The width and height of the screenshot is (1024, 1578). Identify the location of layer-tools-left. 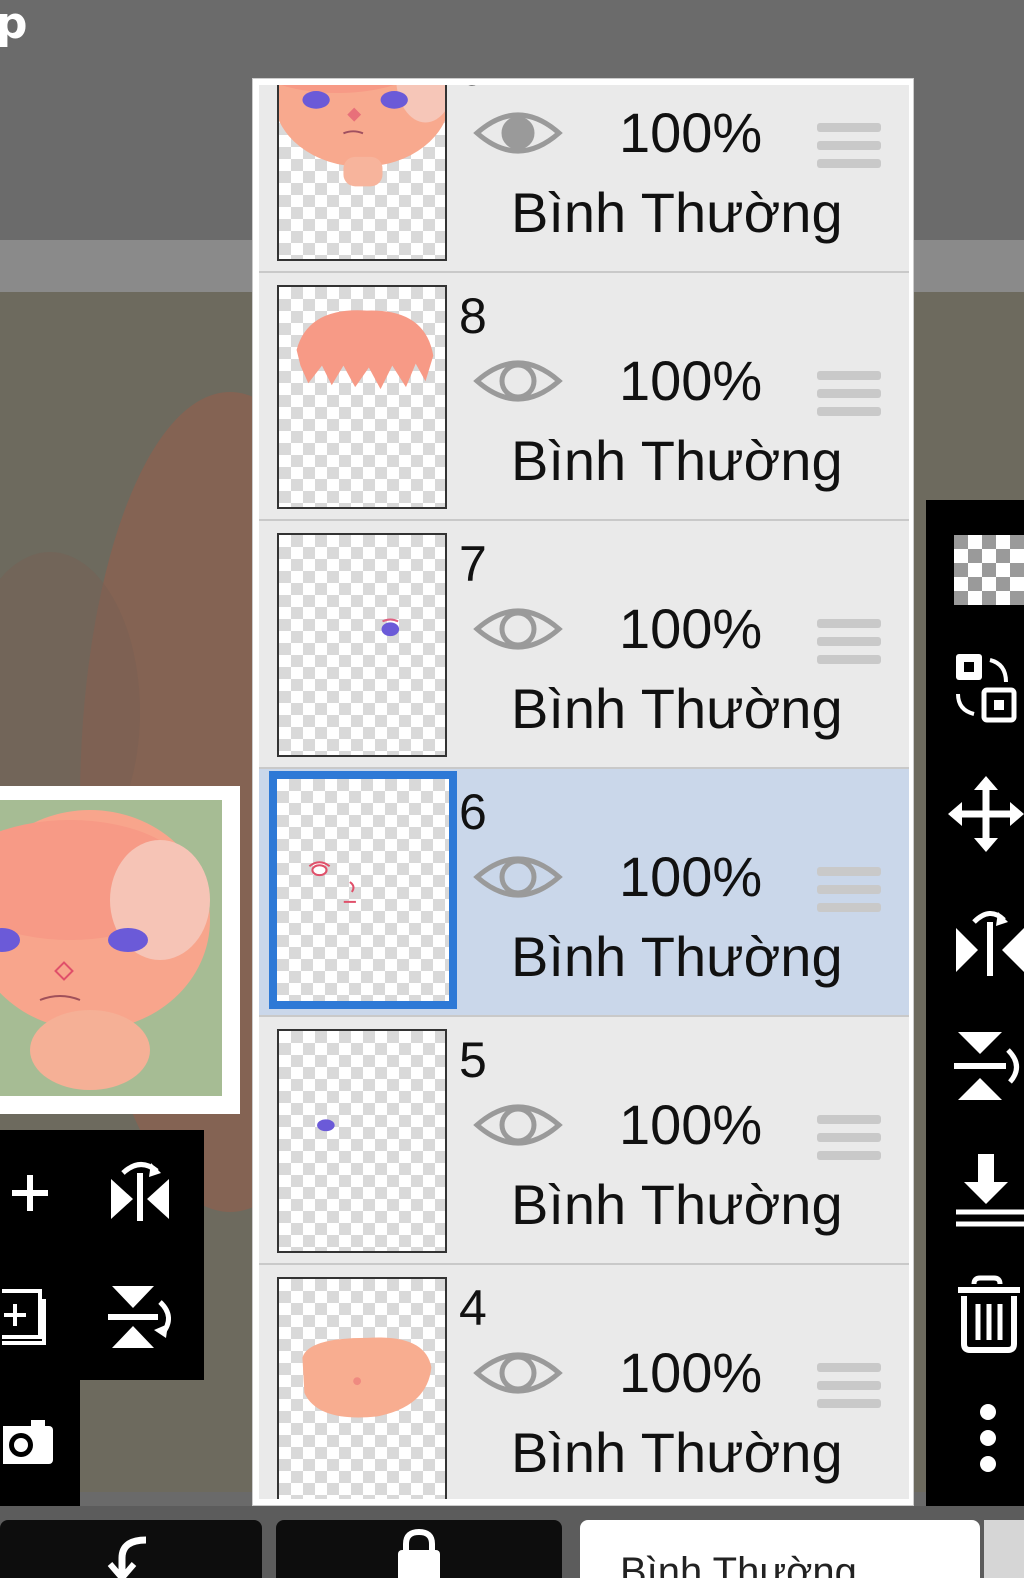
(102, 1255).